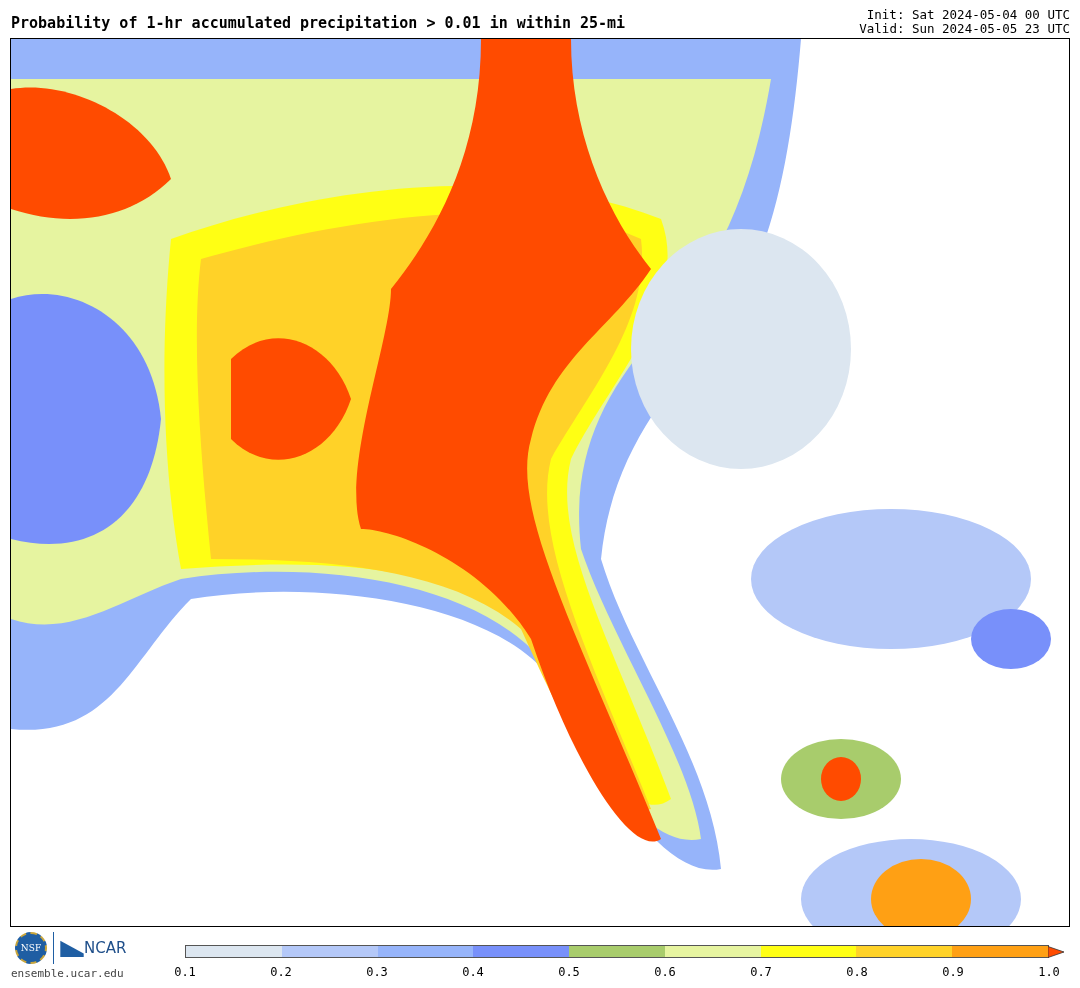  What do you see at coordinates (31, 948) in the screenshot?
I see `nsf-logo: NSF` at bounding box center [31, 948].